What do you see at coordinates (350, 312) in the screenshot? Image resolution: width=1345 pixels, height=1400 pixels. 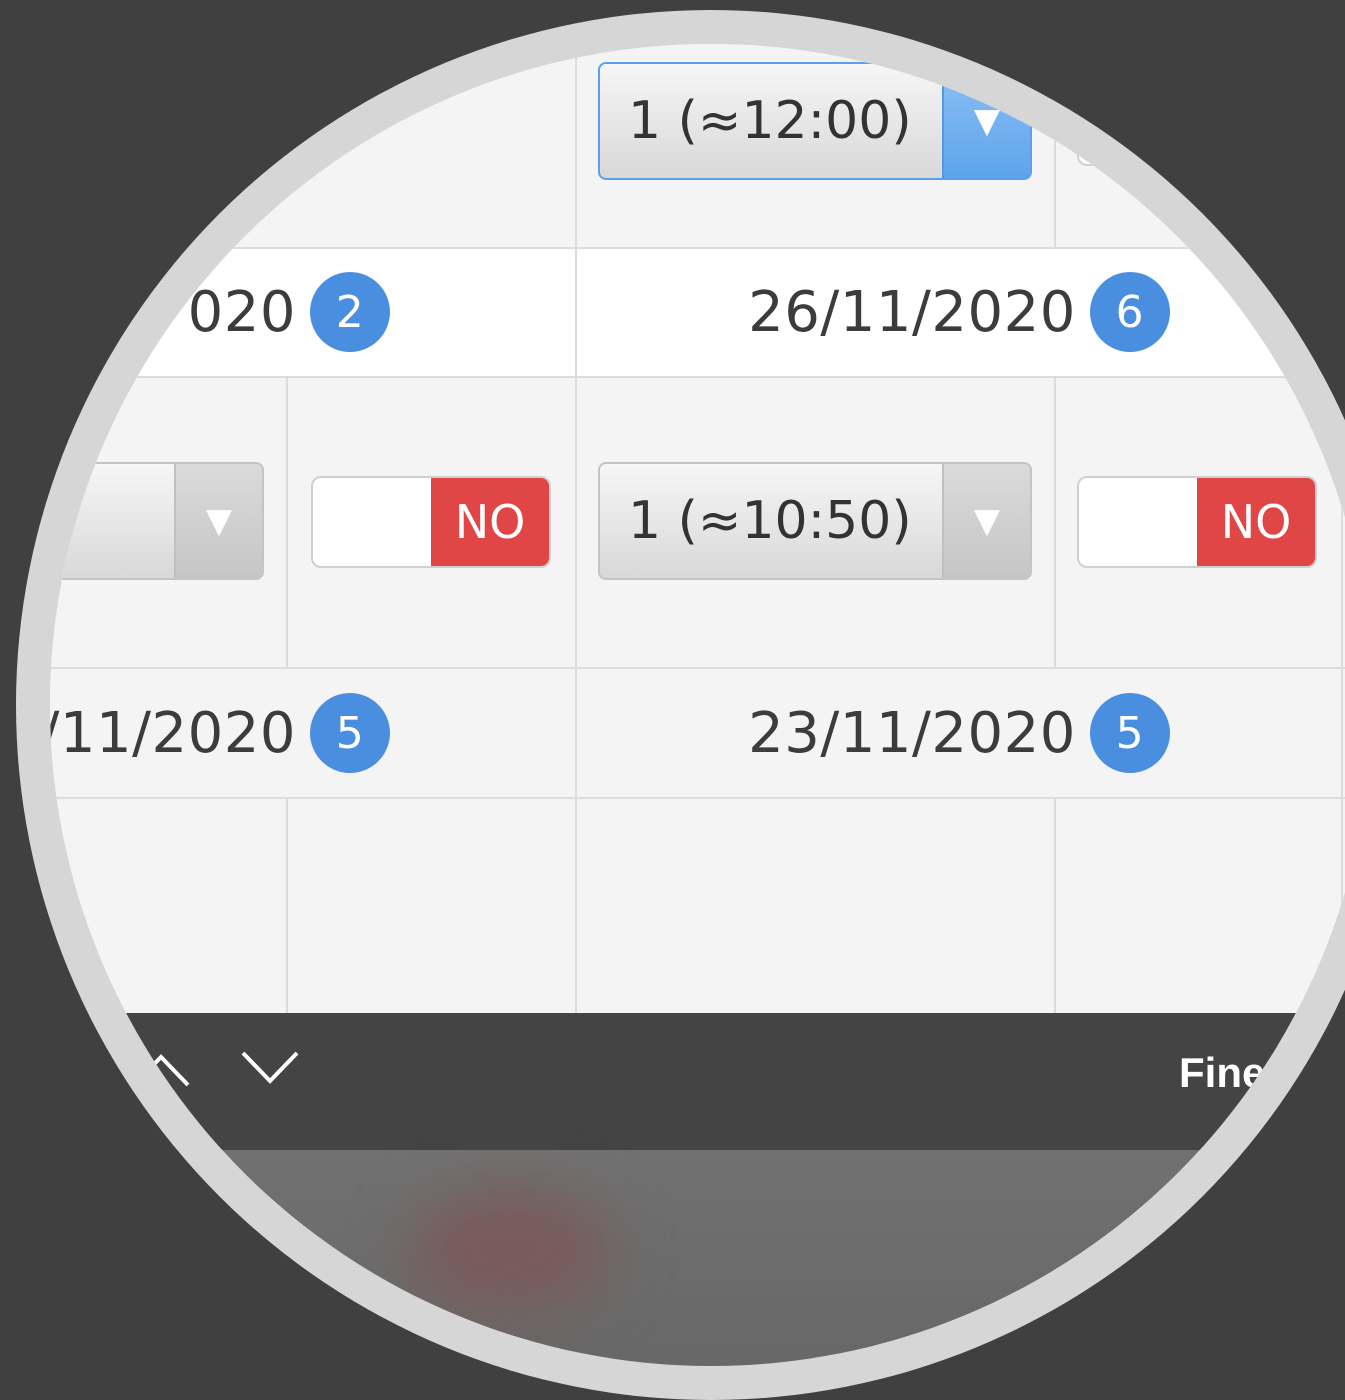 I see `count-badge: 2` at bounding box center [350, 312].